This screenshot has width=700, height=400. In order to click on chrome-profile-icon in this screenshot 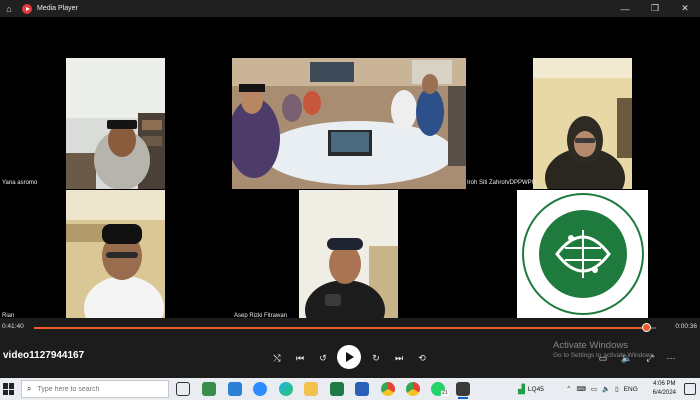, I will do `click(413, 389)`.